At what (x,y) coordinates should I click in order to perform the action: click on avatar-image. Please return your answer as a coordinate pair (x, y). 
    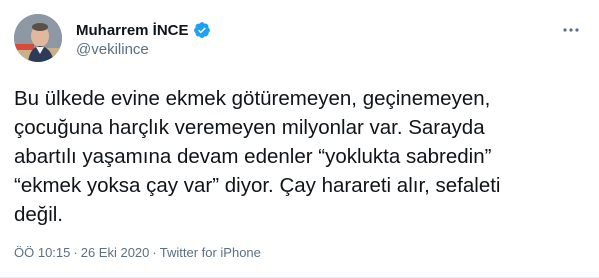
    Looking at the image, I should click on (38, 38).